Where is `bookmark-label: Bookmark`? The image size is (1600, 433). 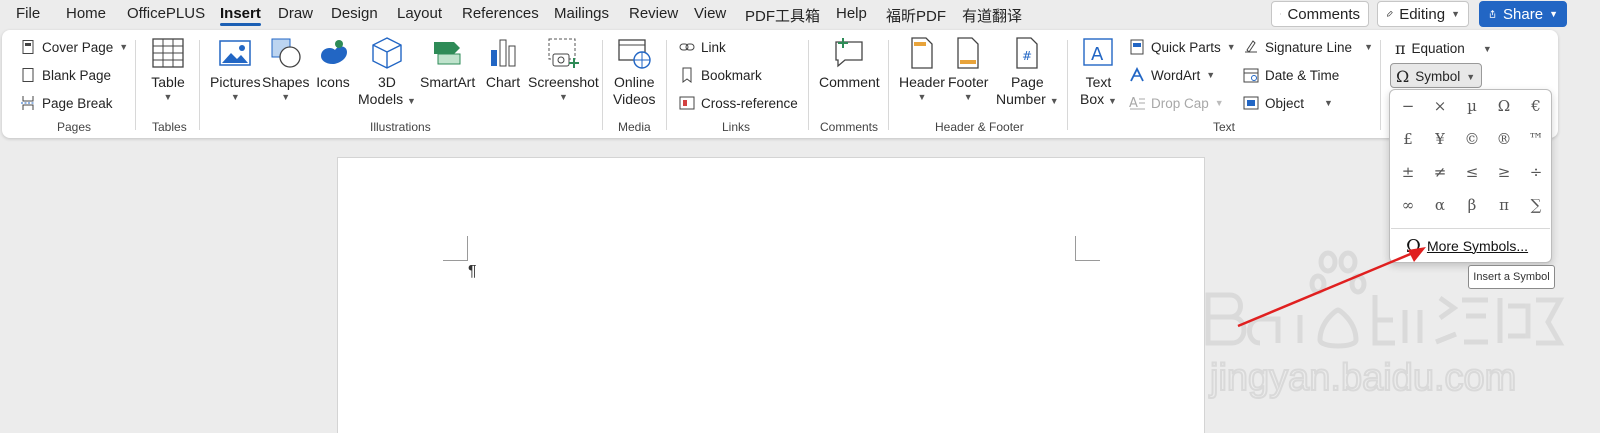 bookmark-label: Bookmark is located at coordinates (731, 75).